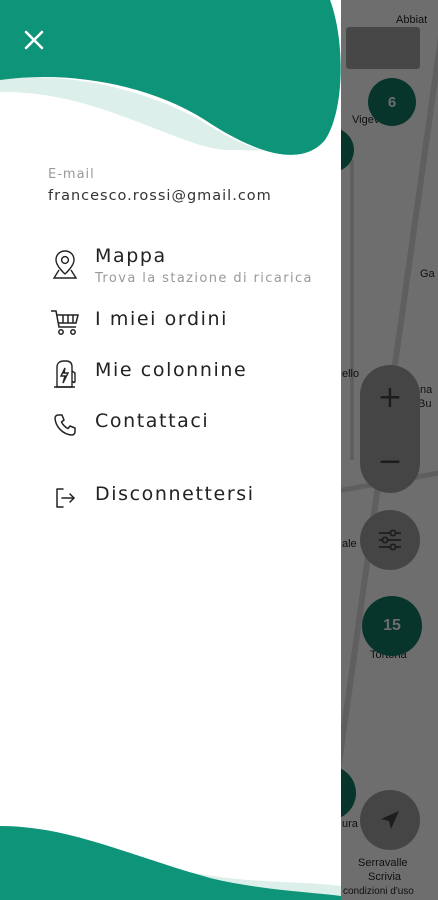 The width and height of the screenshot is (438, 900). Describe the element at coordinates (131, 256) in the screenshot. I see `menu-item-label: Mappa` at that location.